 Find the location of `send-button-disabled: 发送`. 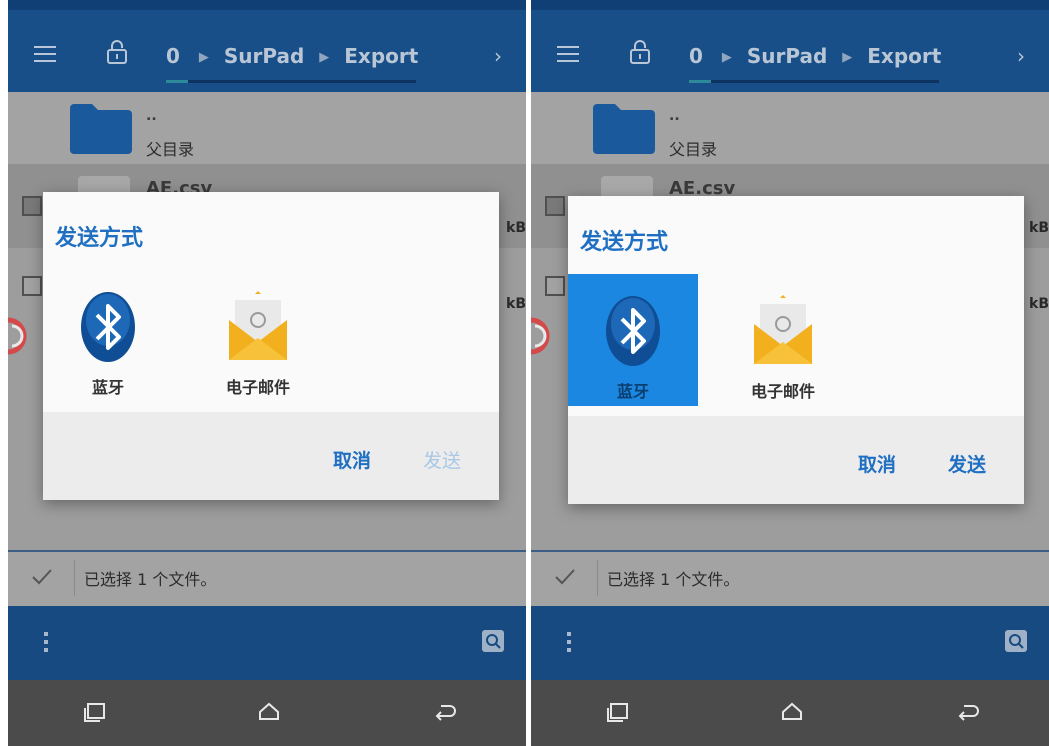

send-button-disabled: 发送 is located at coordinates (442, 459).